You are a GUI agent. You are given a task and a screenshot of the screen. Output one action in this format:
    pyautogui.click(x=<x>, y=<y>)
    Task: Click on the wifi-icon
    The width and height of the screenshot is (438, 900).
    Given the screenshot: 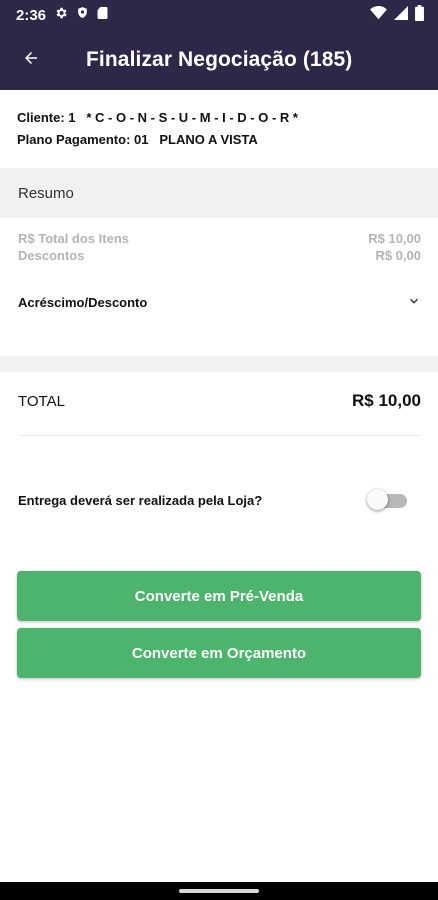 What is the action you would take?
    pyautogui.click(x=378, y=15)
    